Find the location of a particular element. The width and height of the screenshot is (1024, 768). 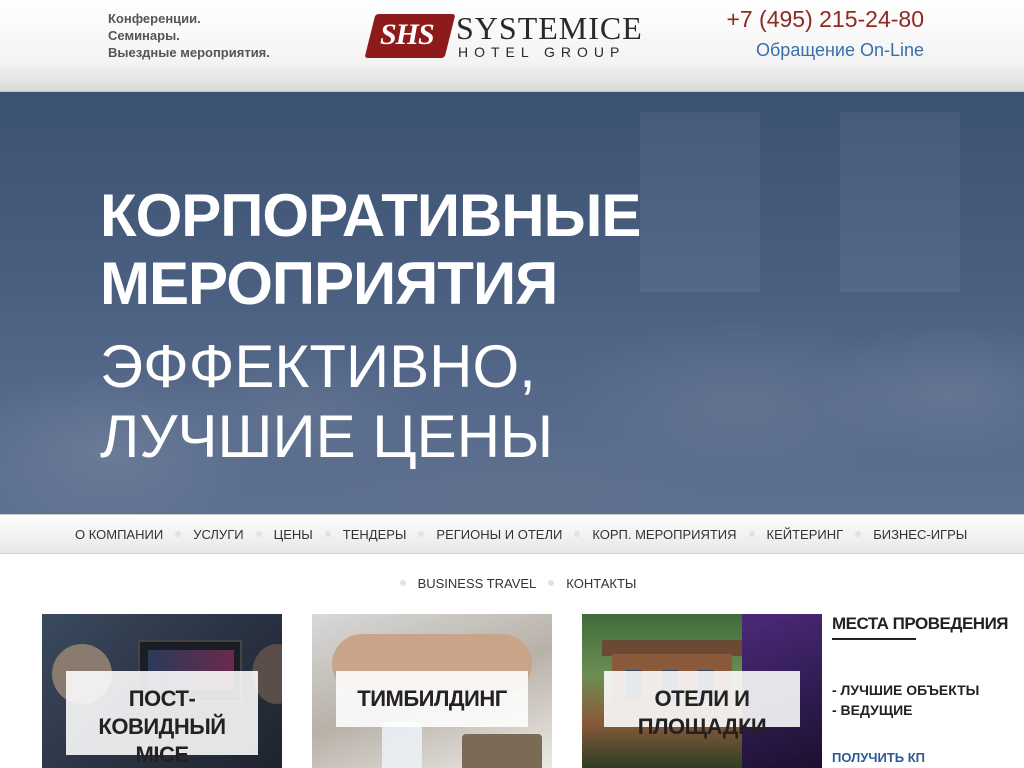

card-label: ОТЕЛИ И ПЛОЩАДКИ is located at coordinates (702, 705).